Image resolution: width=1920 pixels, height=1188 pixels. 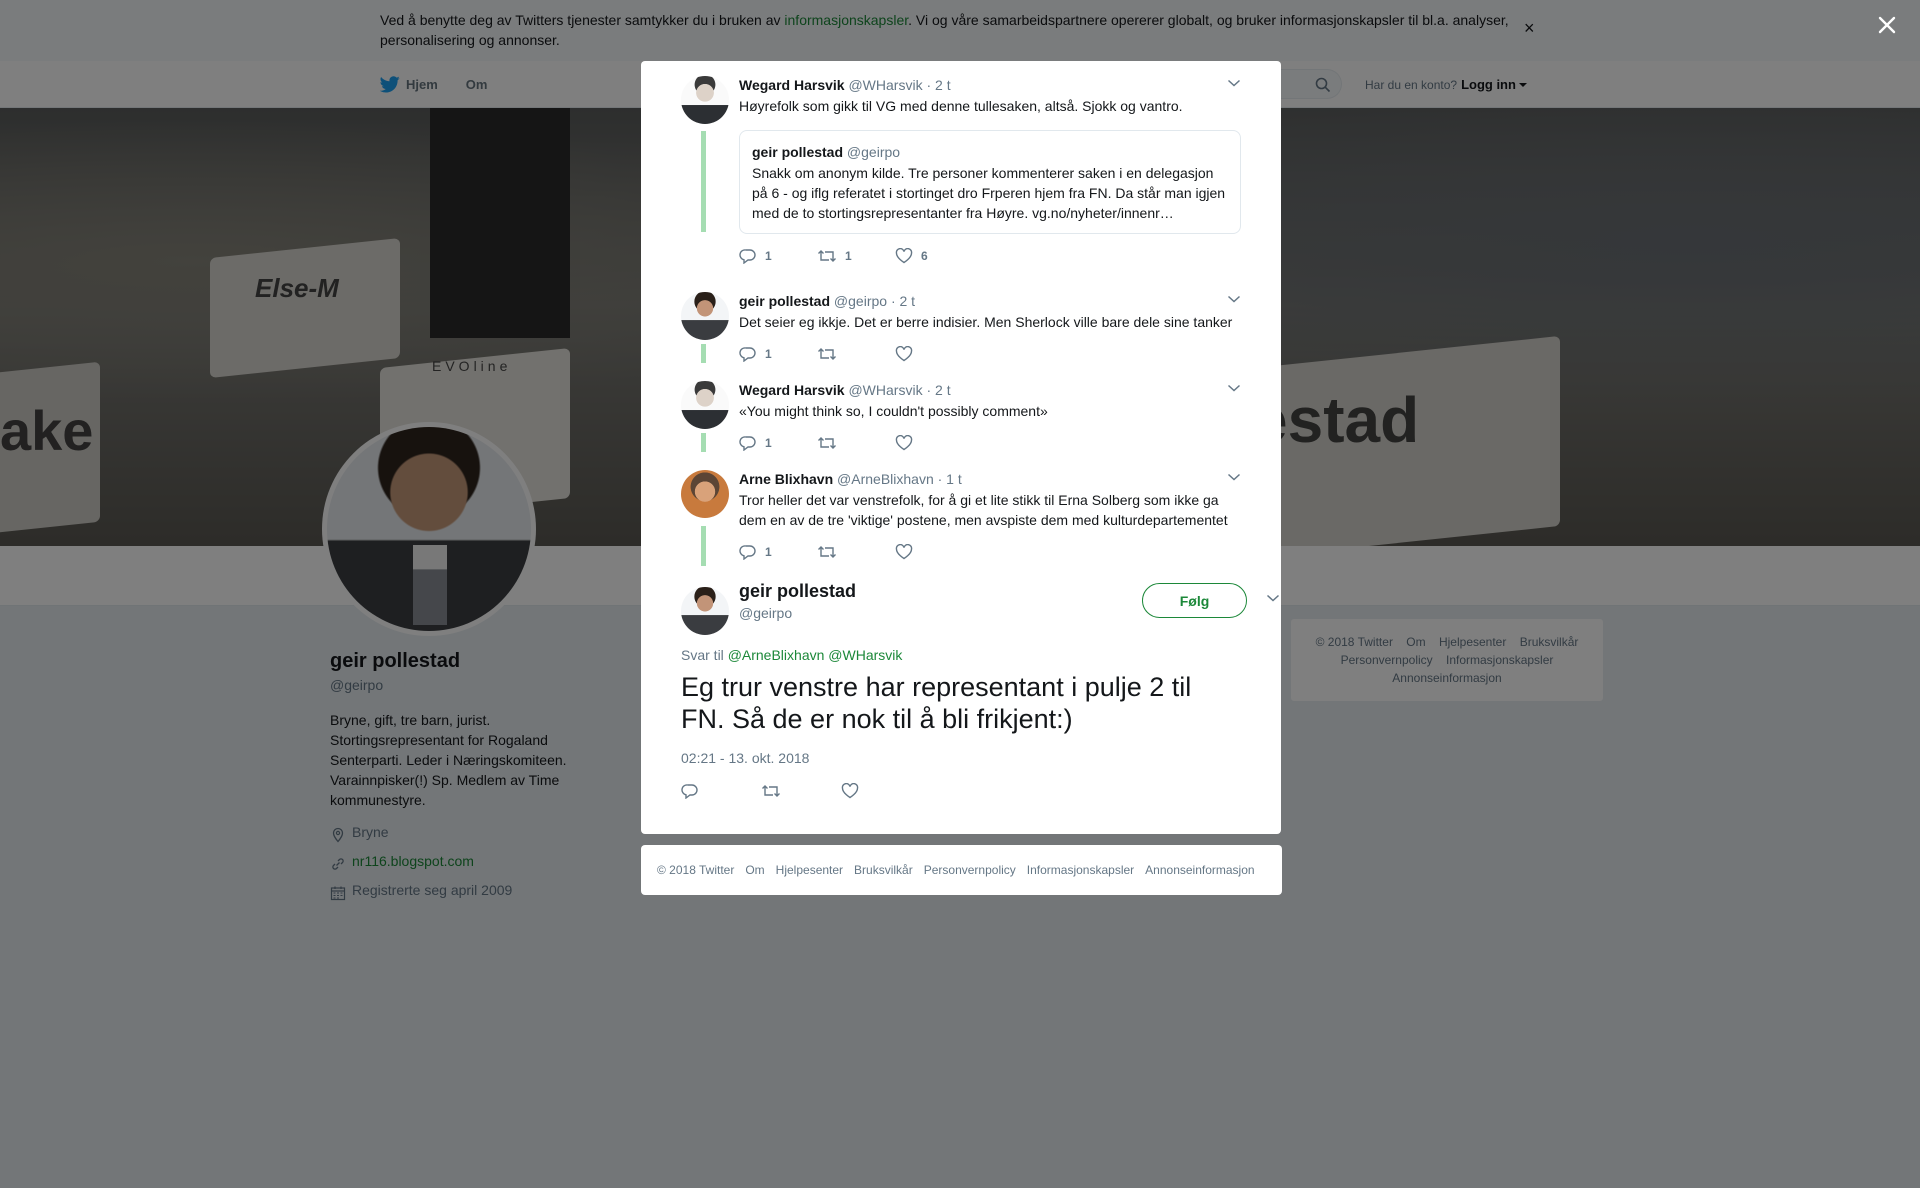 What do you see at coordinates (1080, 870) in the screenshot?
I see `footer-cookies: Informasjonskapsler` at bounding box center [1080, 870].